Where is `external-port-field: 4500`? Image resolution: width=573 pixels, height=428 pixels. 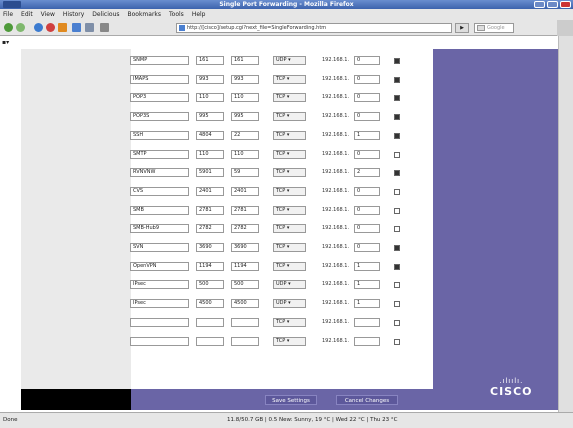 external-port-field: 4500 is located at coordinates (210, 304).